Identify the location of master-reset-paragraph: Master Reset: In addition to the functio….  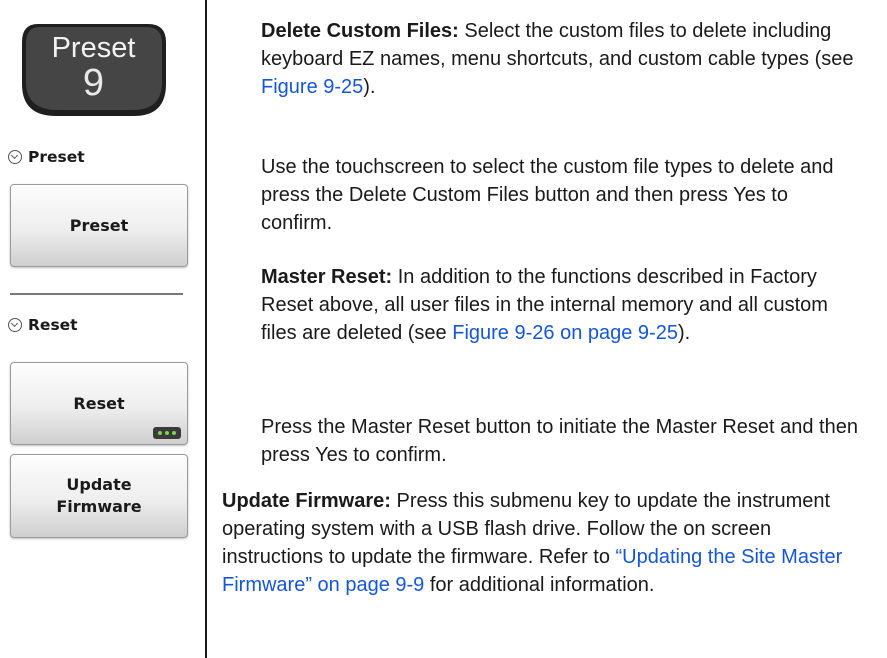
(544, 305).